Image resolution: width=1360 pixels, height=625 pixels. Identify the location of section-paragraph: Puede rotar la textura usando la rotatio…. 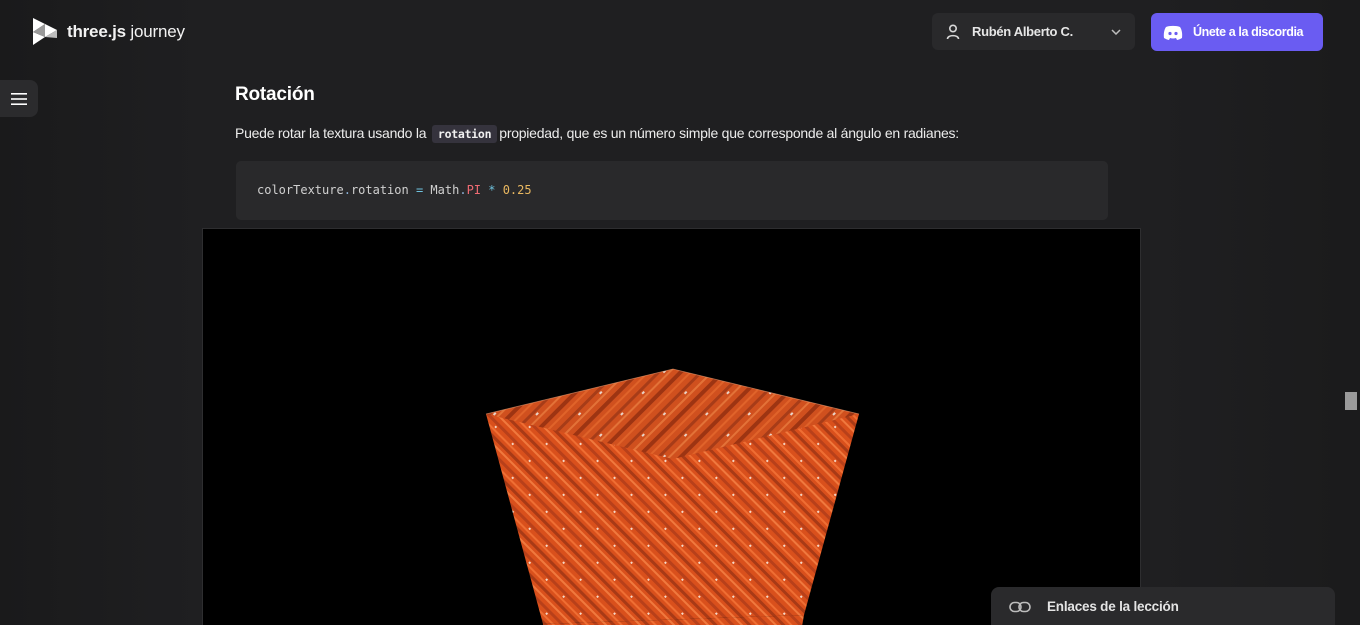
(597, 134).